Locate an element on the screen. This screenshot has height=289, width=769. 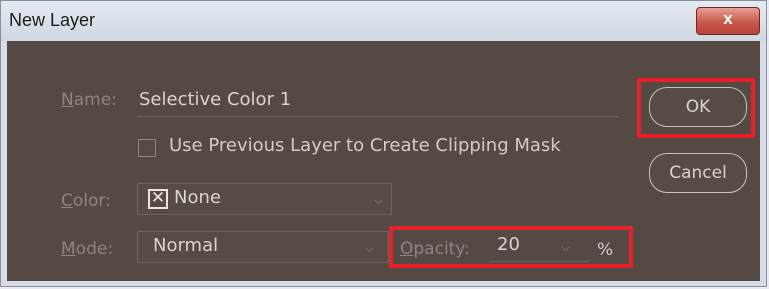
ok-highlight-box is located at coordinates (696, 108).